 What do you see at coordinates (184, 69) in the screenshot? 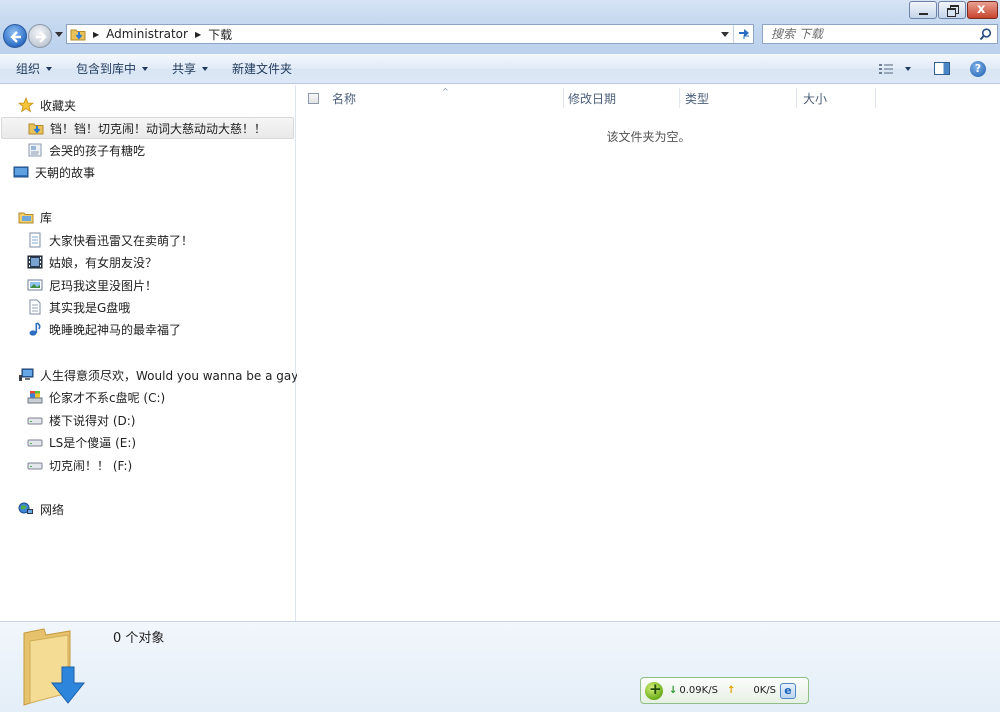
I see `share-label: 共享` at bounding box center [184, 69].